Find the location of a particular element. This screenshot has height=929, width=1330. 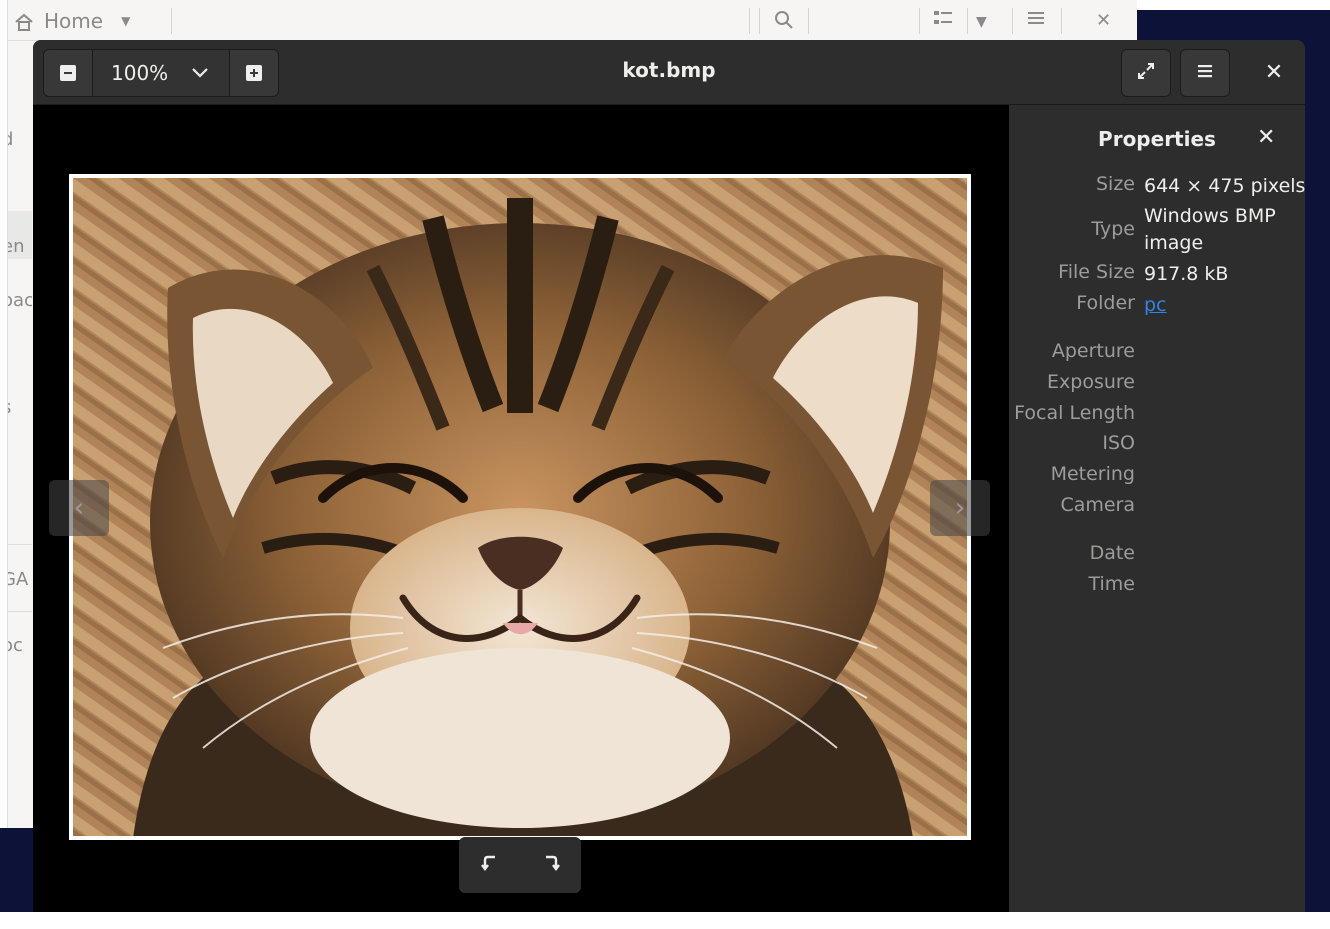

view-options-chevron-icon: ▼ is located at coordinates (981, 22).